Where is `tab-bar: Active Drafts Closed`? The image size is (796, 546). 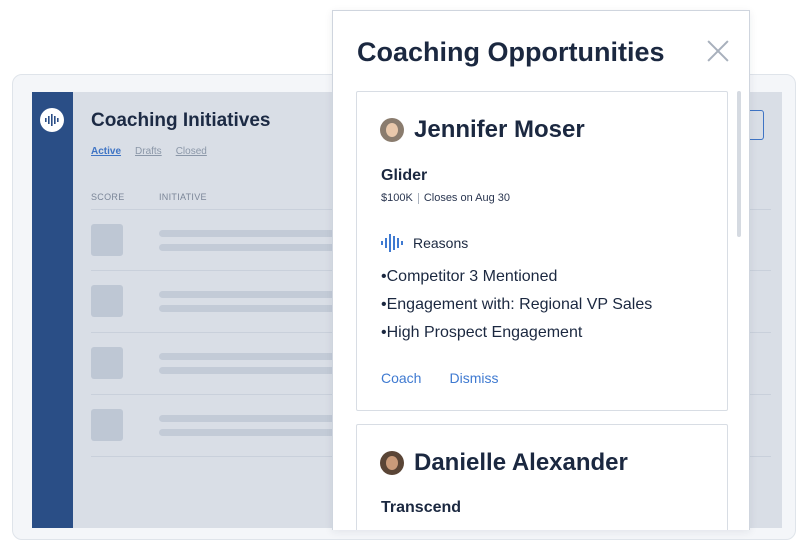
tab-bar: Active Drafts Closed is located at coordinates (149, 151).